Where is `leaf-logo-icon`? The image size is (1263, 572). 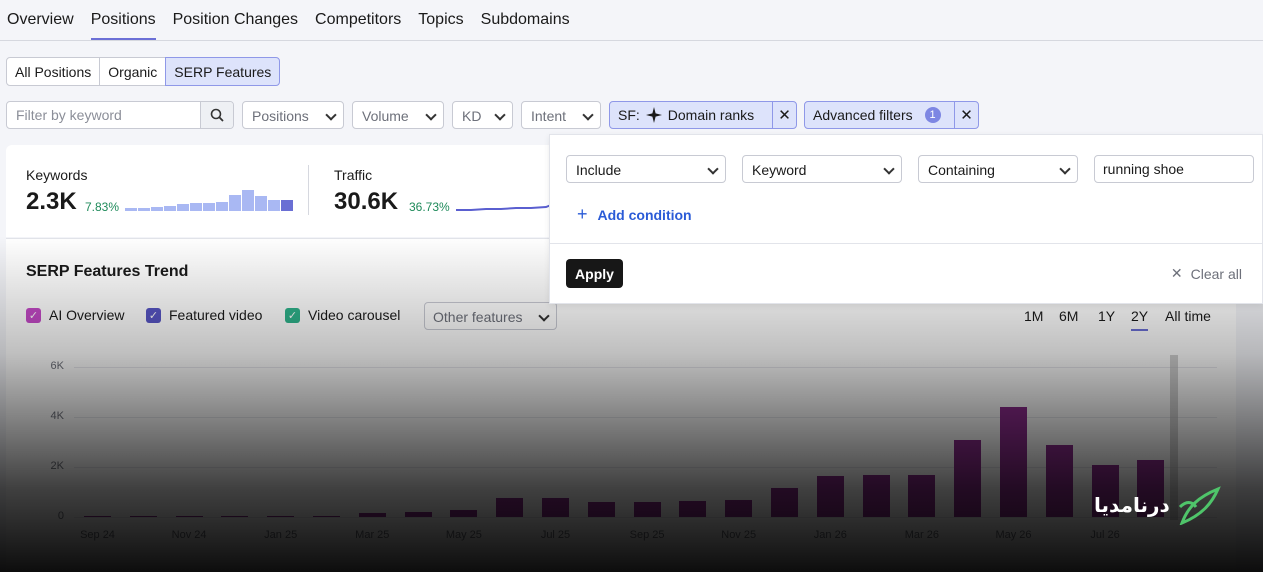 leaf-logo-icon is located at coordinates (1199, 505).